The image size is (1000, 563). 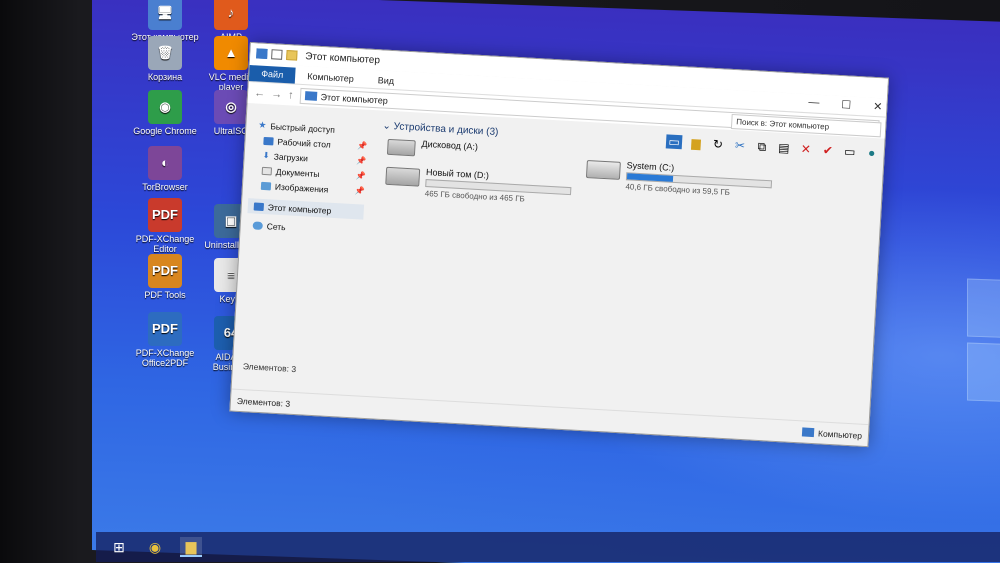 I want to click on properties-icon, so click(x=277, y=54).